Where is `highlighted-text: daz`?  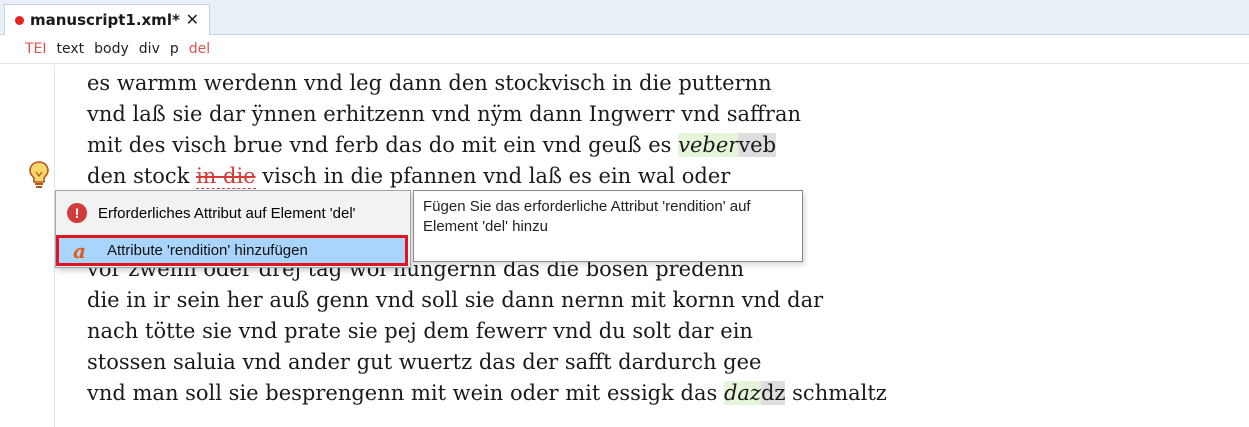
highlighted-text: daz is located at coordinates (742, 393).